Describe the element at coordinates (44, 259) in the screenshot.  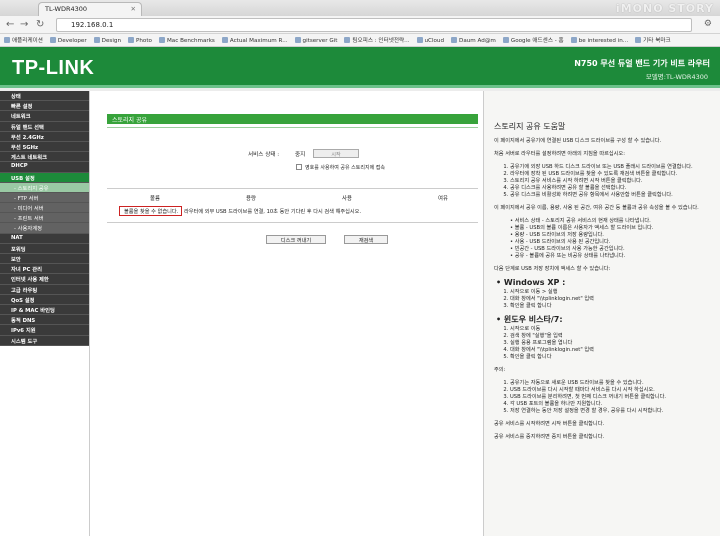
I see `sidebar-item: 보안` at that location.